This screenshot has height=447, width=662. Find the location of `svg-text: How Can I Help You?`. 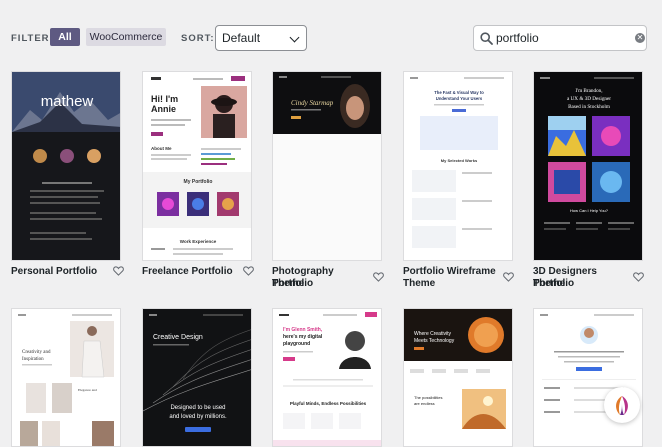

svg-text: How Can I Help You? is located at coordinates (589, 210).